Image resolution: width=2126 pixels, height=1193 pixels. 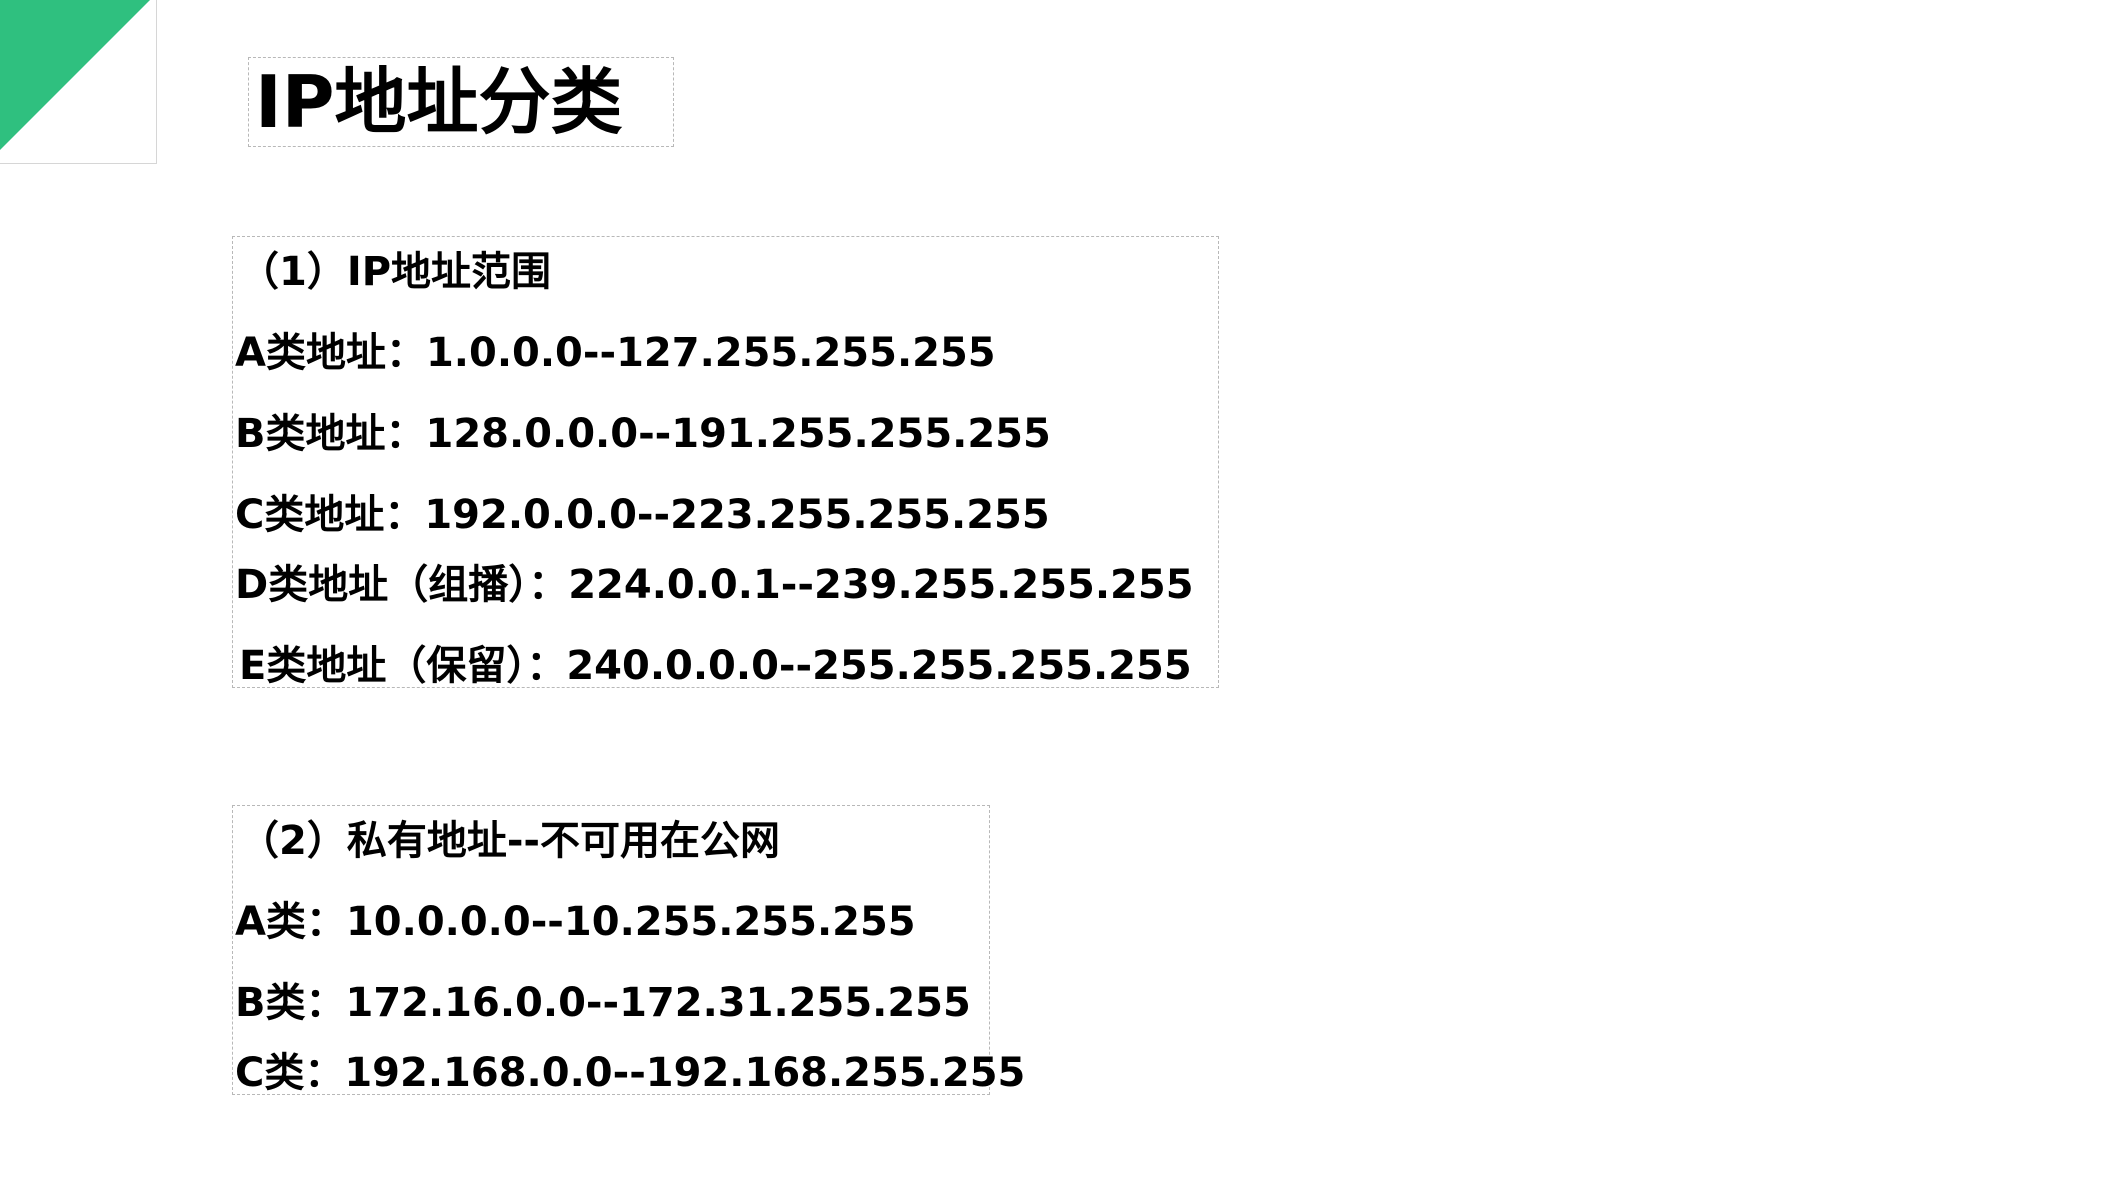 I want to click on class-e-range: E类地址（保留）：240.0.0.0--255.255.255.255, so click(x=715, y=666).